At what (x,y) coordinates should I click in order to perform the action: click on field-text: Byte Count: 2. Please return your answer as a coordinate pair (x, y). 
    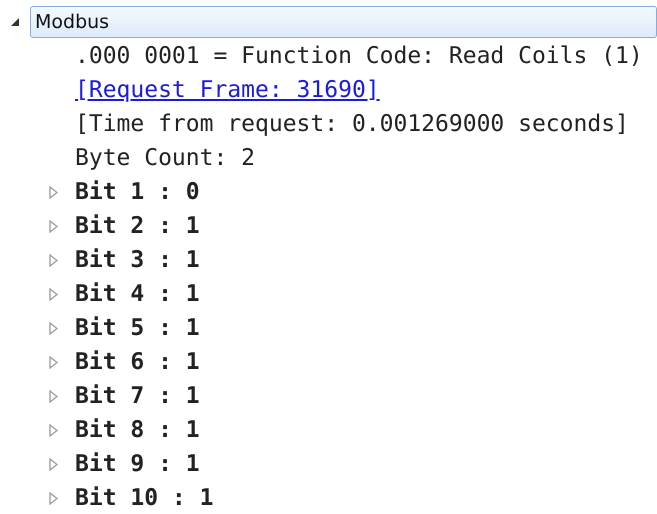
    Looking at the image, I should click on (165, 158).